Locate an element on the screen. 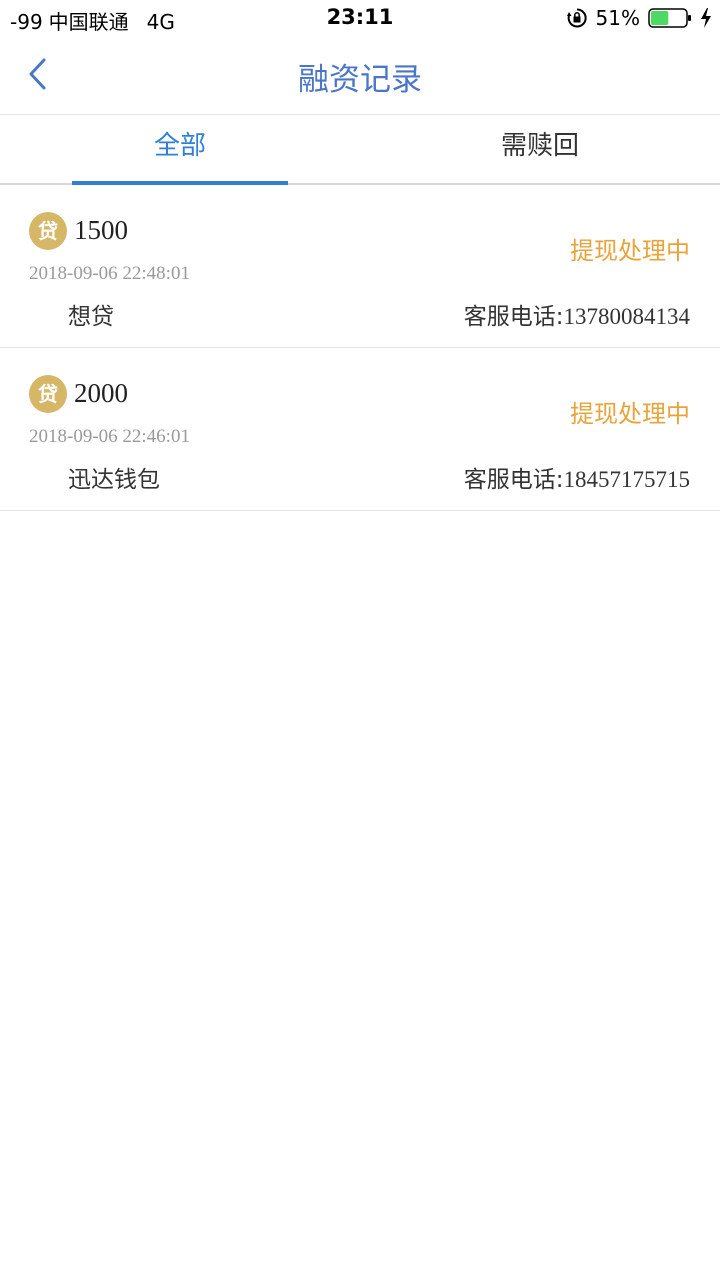  rotation-lock-icon is located at coordinates (576, 18).